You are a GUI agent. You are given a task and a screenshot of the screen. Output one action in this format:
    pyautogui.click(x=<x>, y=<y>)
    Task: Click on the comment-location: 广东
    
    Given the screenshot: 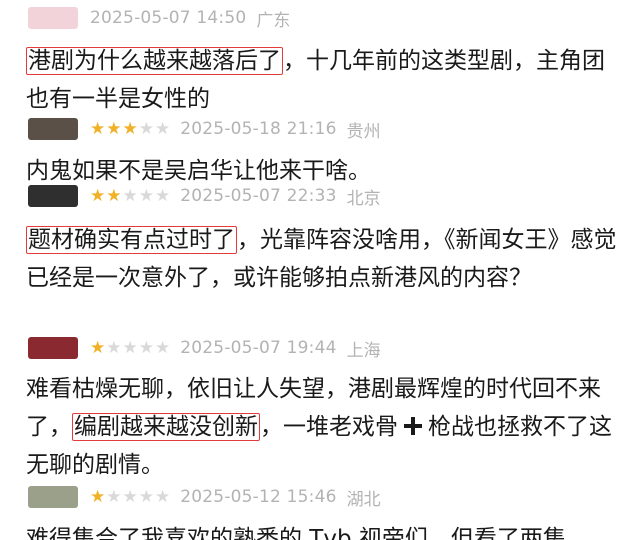 What is the action you would take?
    pyautogui.click(x=273, y=20)
    